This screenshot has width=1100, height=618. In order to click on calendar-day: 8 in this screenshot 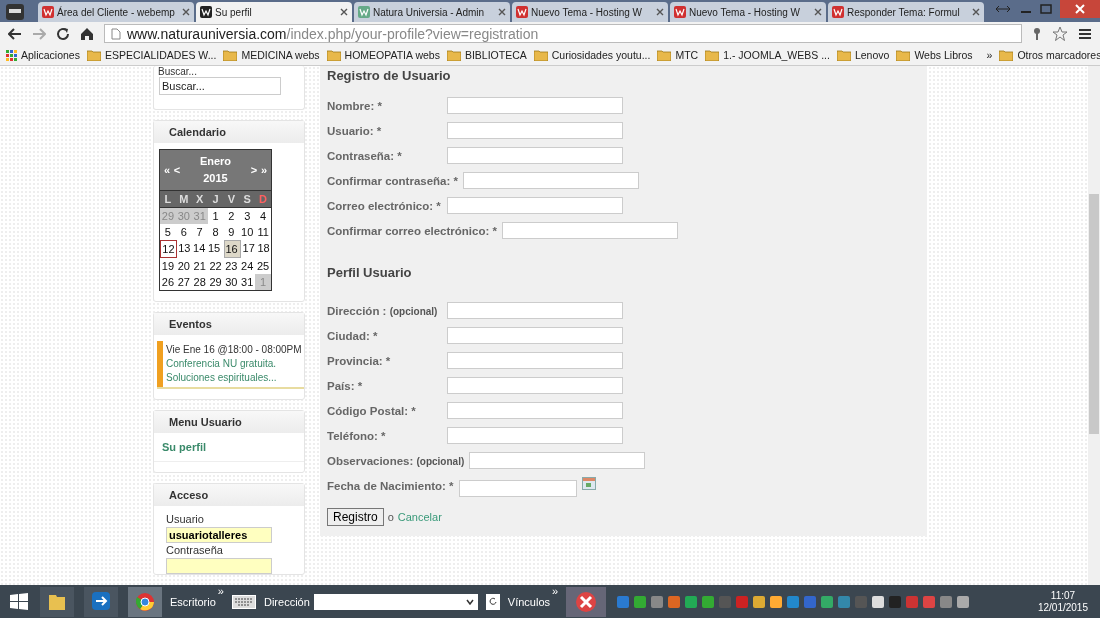, I will do `click(215, 232)`.